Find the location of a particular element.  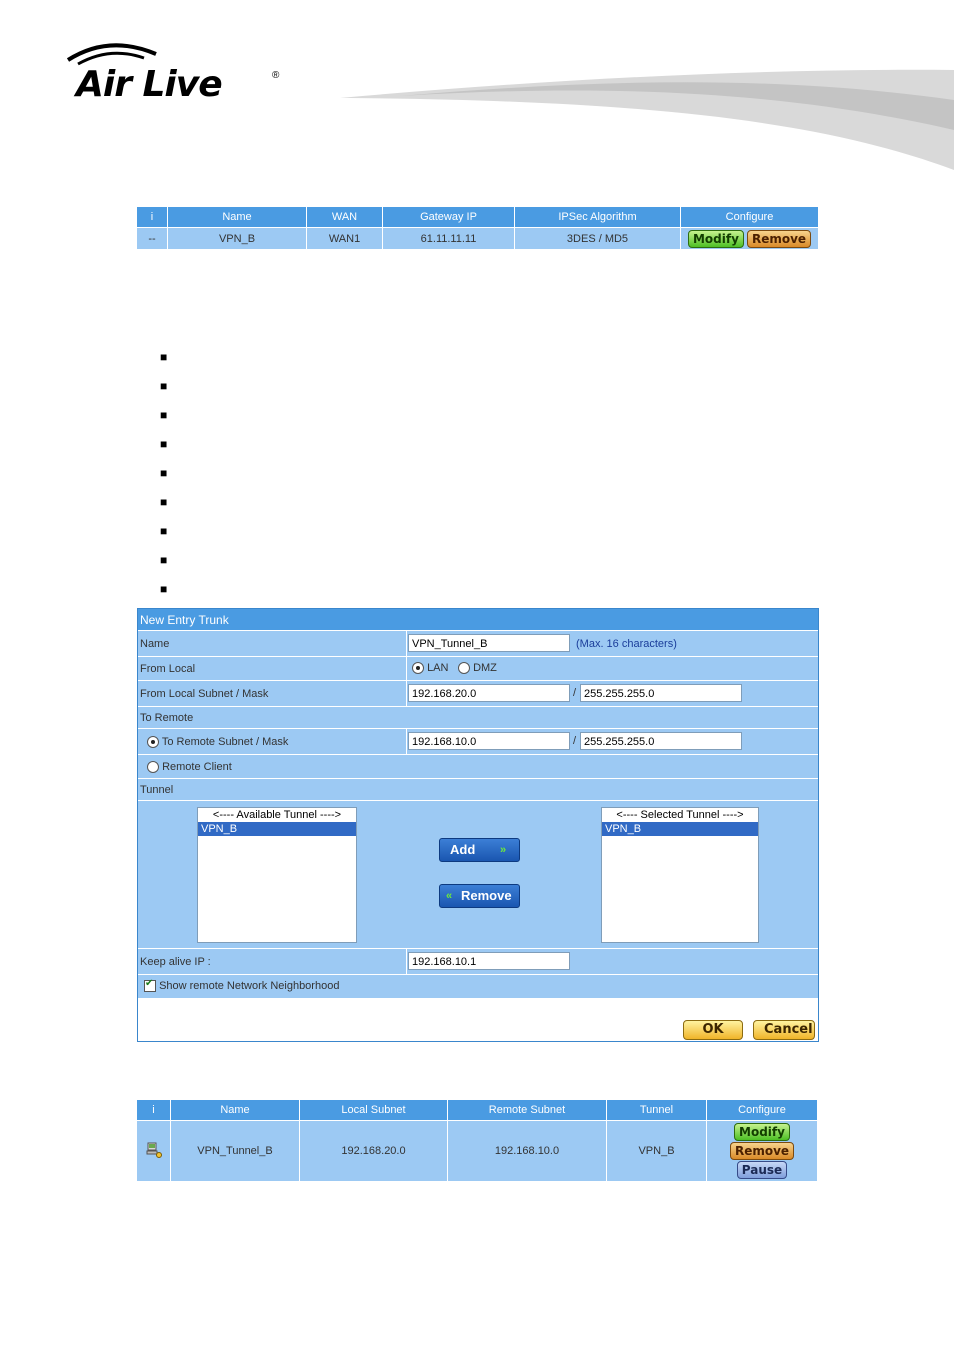

tunnel-label: Tunnel is located at coordinates (157, 790).